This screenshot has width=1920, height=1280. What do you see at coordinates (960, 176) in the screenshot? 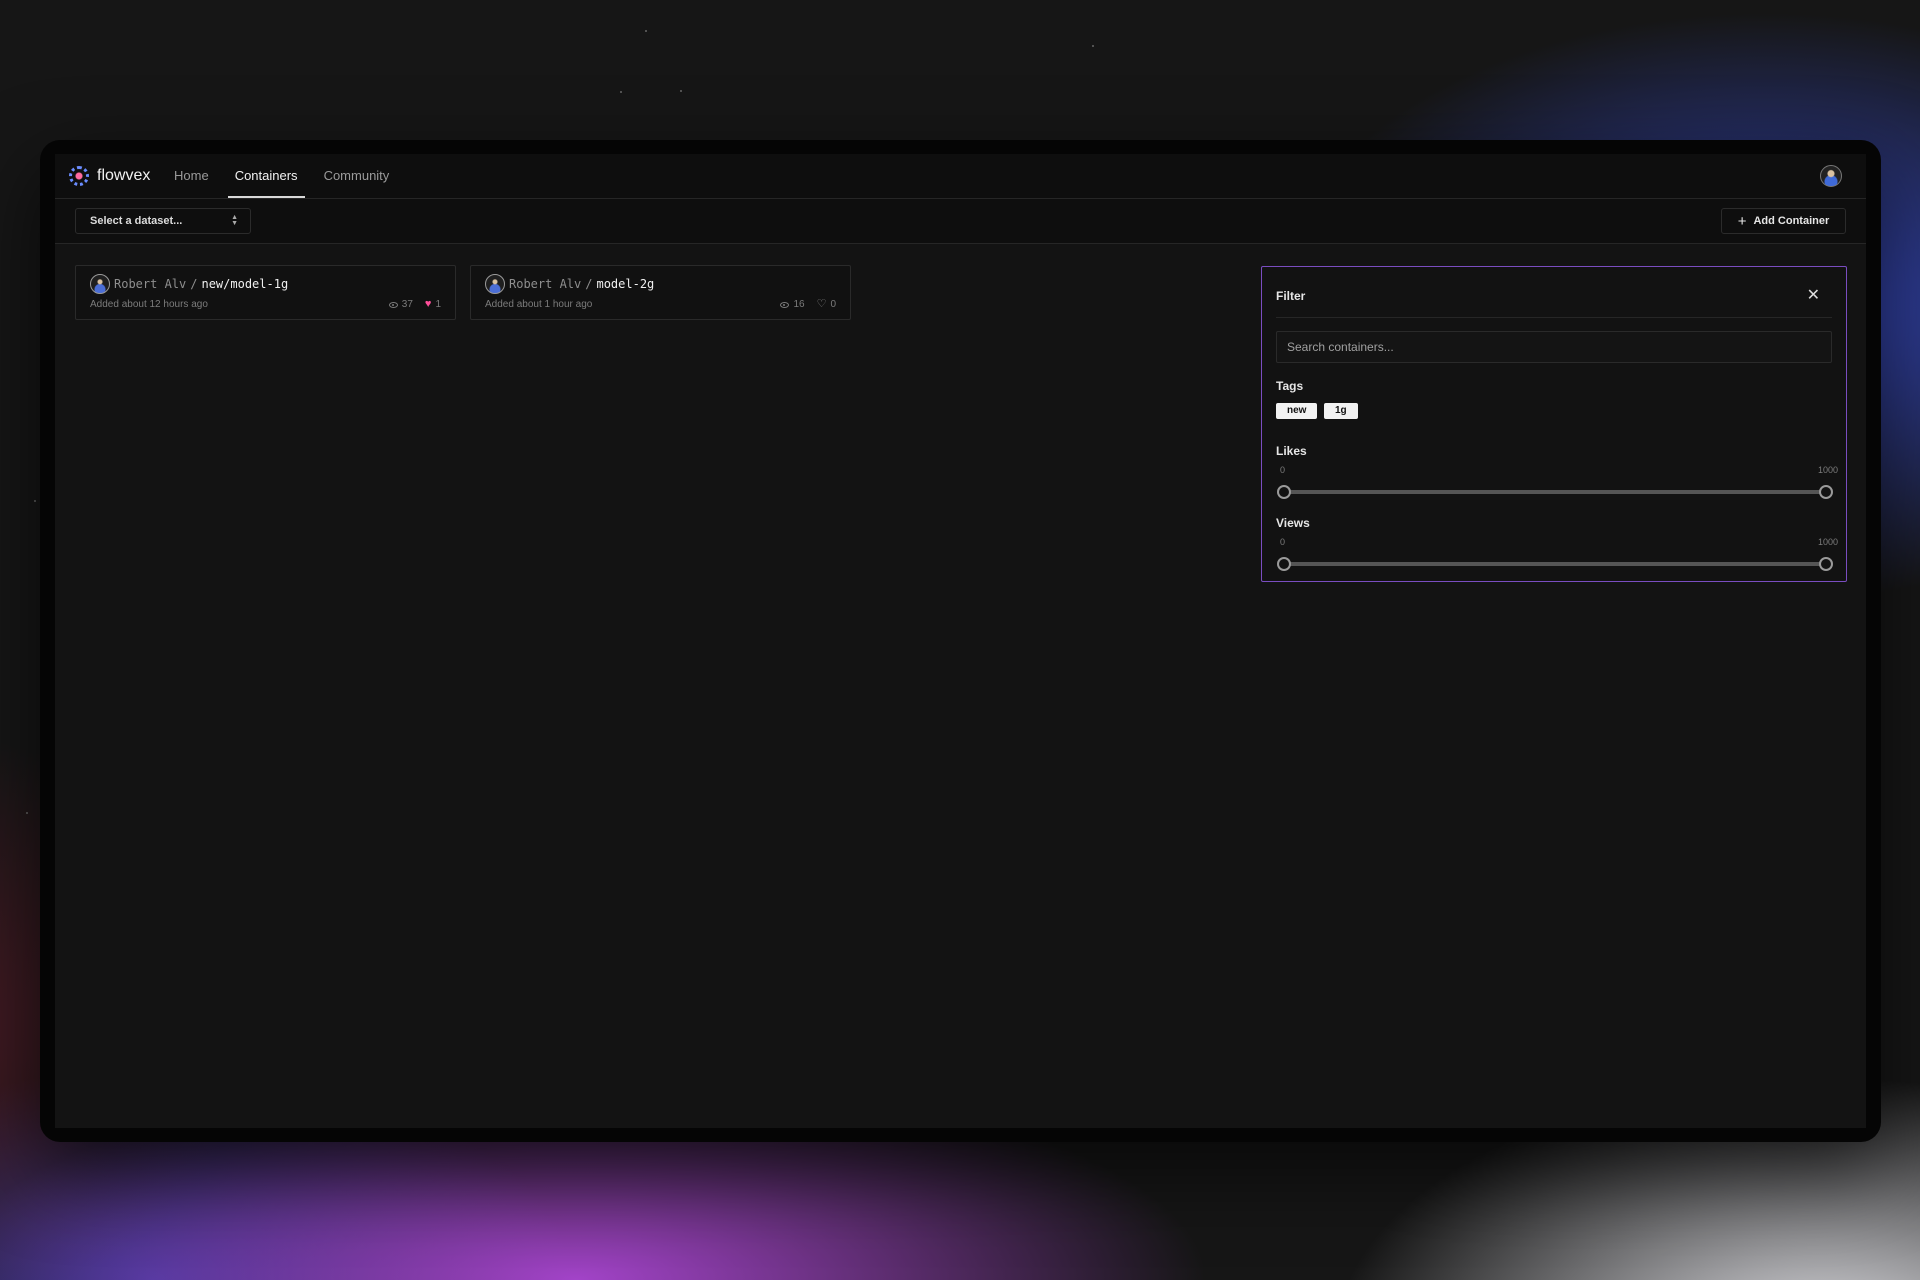
I see `top-nav: flowvex Home Containers Community` at bounding box center [960, 176].